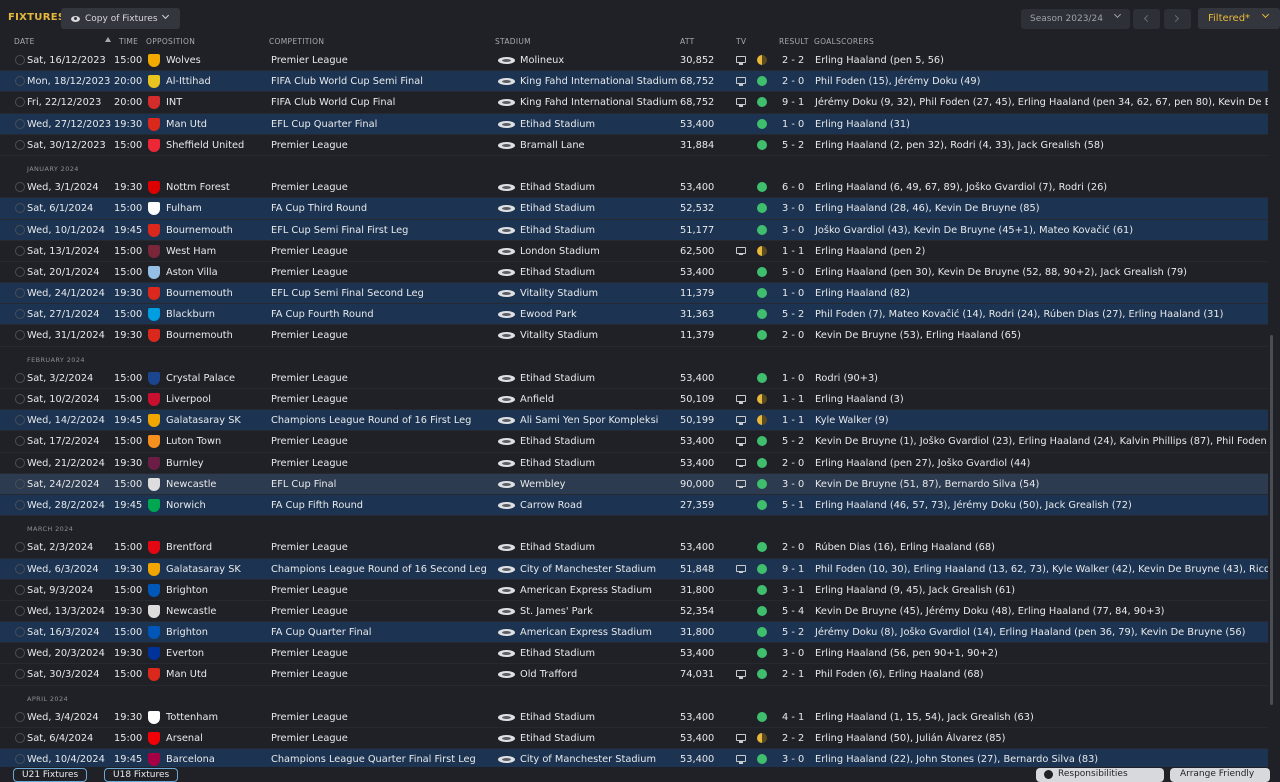 Image resolution: width=1280 pixels, height=782 pixels. Describe the element at coordinates (191, 484) in the screenshot. I see `fixture-opposition: Newcastle` at that location.